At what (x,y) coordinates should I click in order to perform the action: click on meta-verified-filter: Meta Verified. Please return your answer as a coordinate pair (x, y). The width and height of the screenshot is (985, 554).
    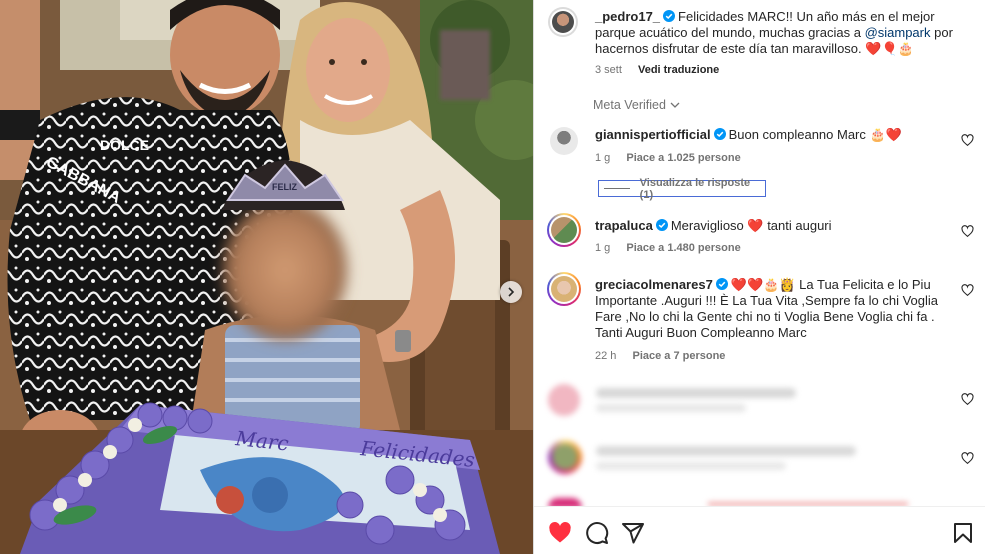
    Looking at the image, I should click on (636, 105).